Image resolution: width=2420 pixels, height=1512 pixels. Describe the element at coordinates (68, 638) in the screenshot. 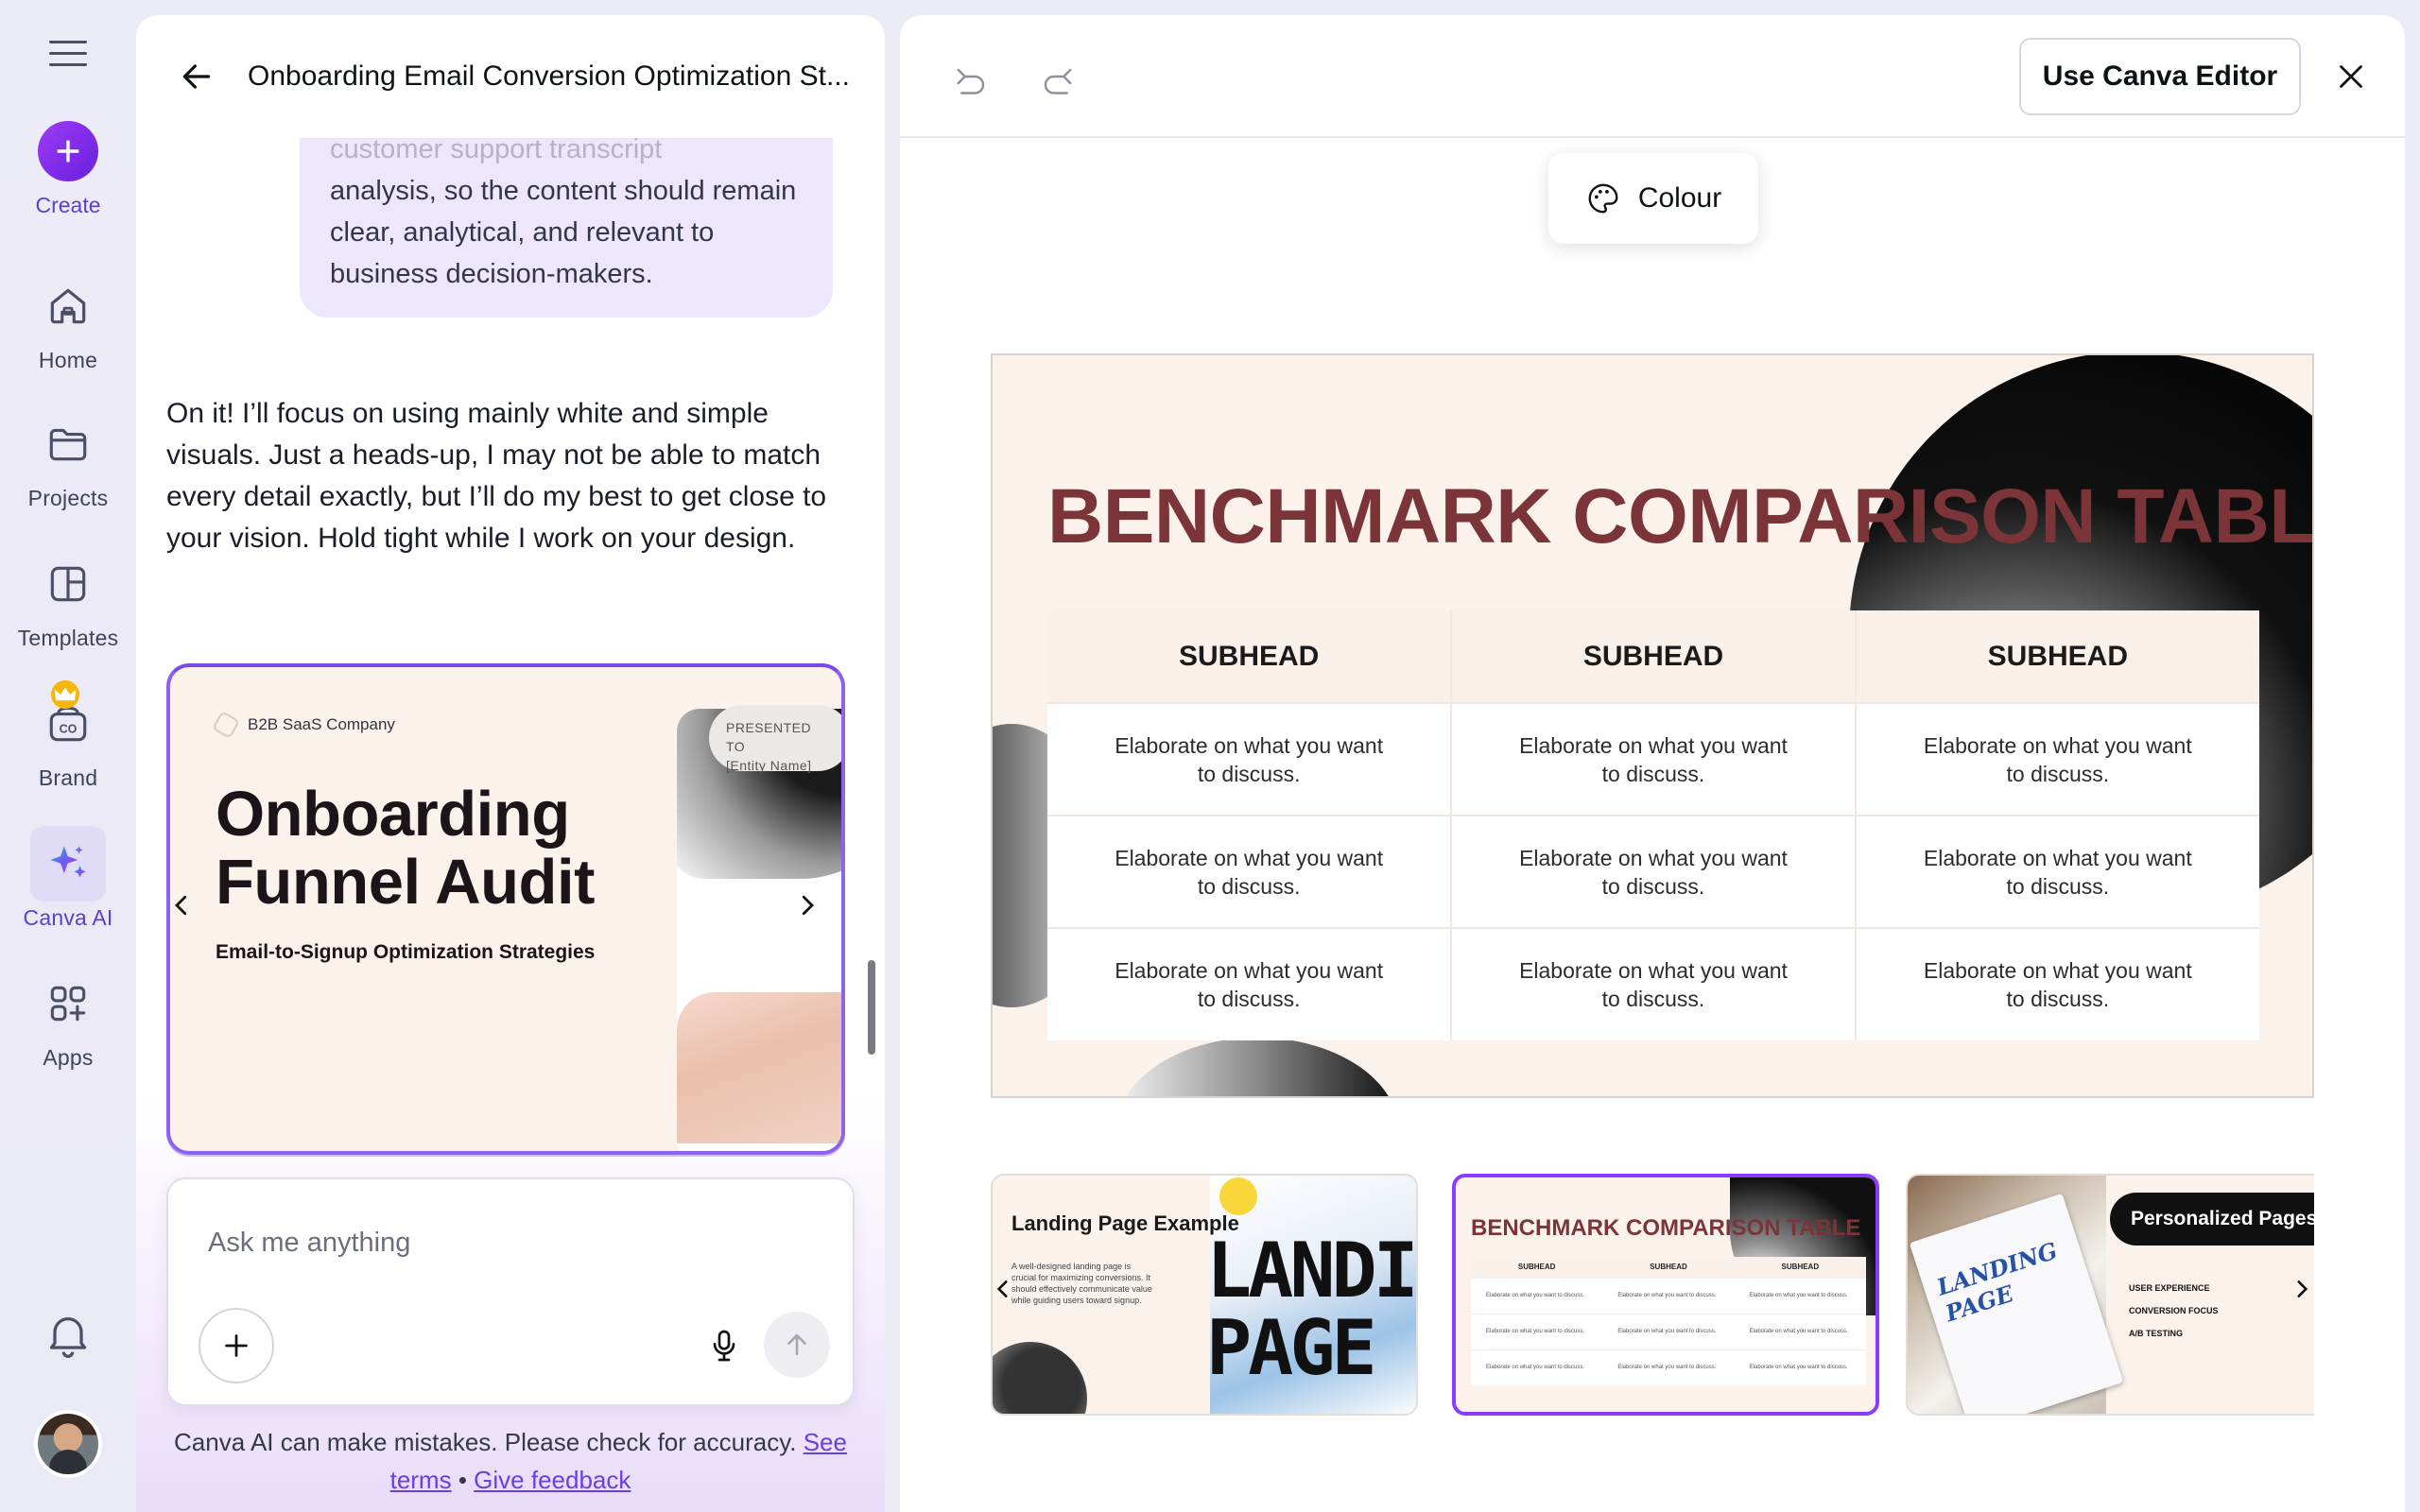

I see `rail-label-templates: Templates` at that location.